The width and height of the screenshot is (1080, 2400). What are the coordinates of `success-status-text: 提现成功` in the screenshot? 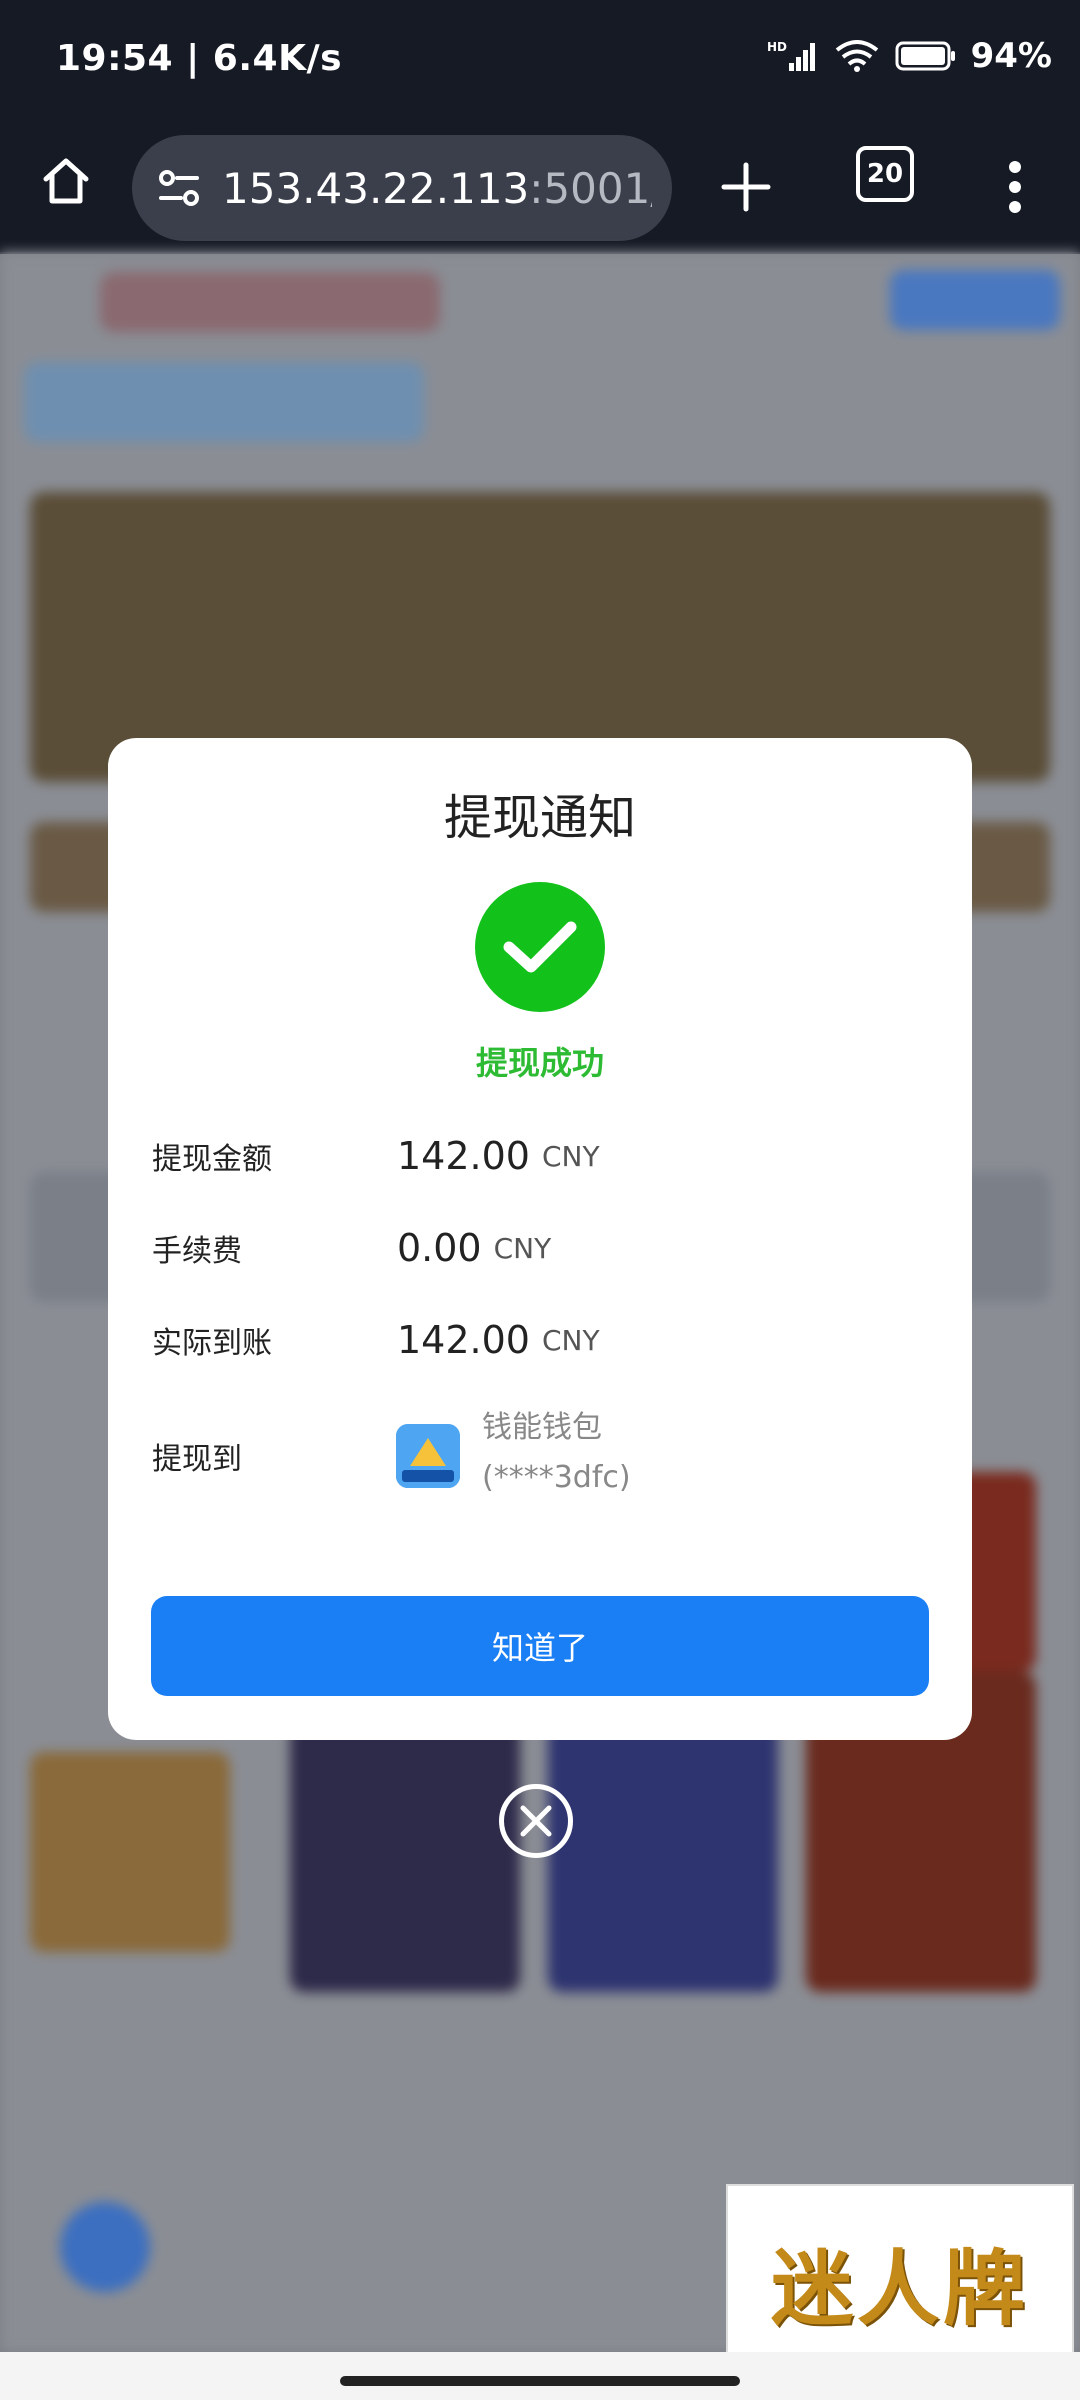 It's located at (539, 1063).